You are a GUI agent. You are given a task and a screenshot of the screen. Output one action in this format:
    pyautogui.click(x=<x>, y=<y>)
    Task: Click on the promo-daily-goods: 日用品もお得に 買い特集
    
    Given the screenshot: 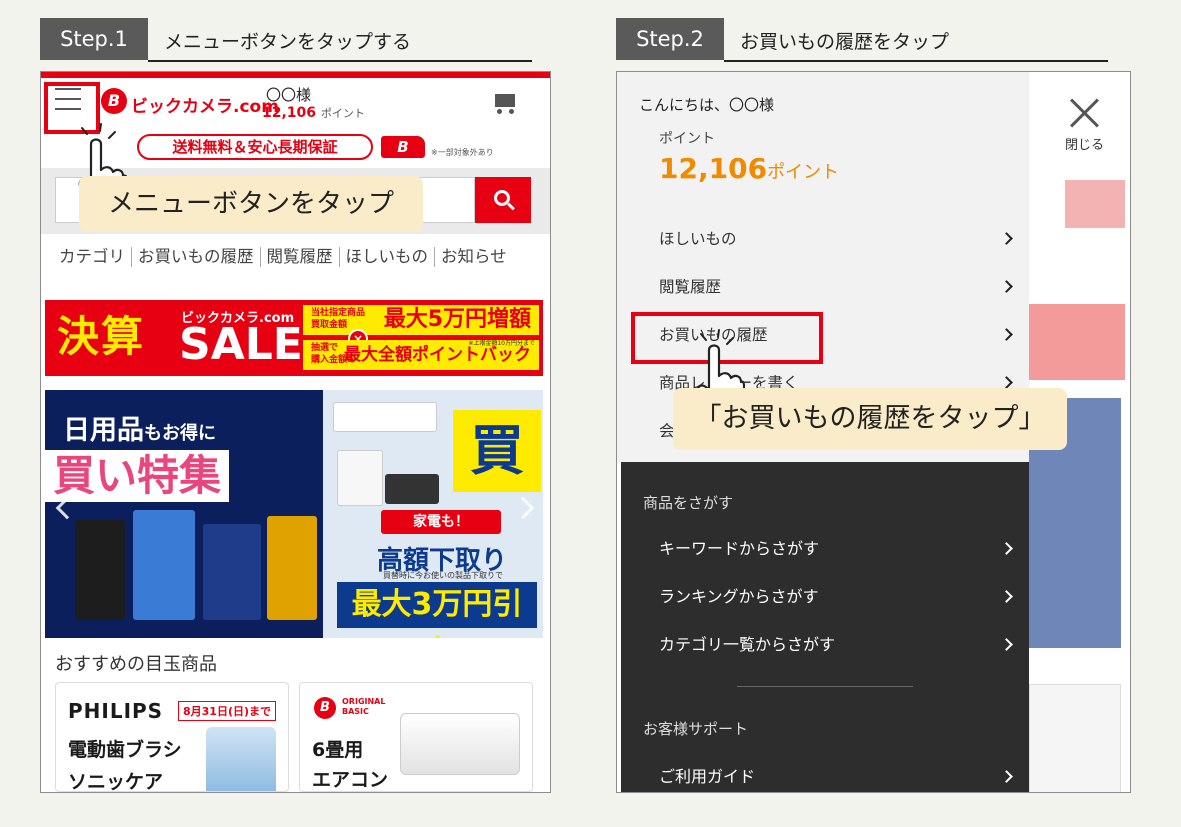 What is the action you would take?
    pyautogui.click(x=184, y=514)
    